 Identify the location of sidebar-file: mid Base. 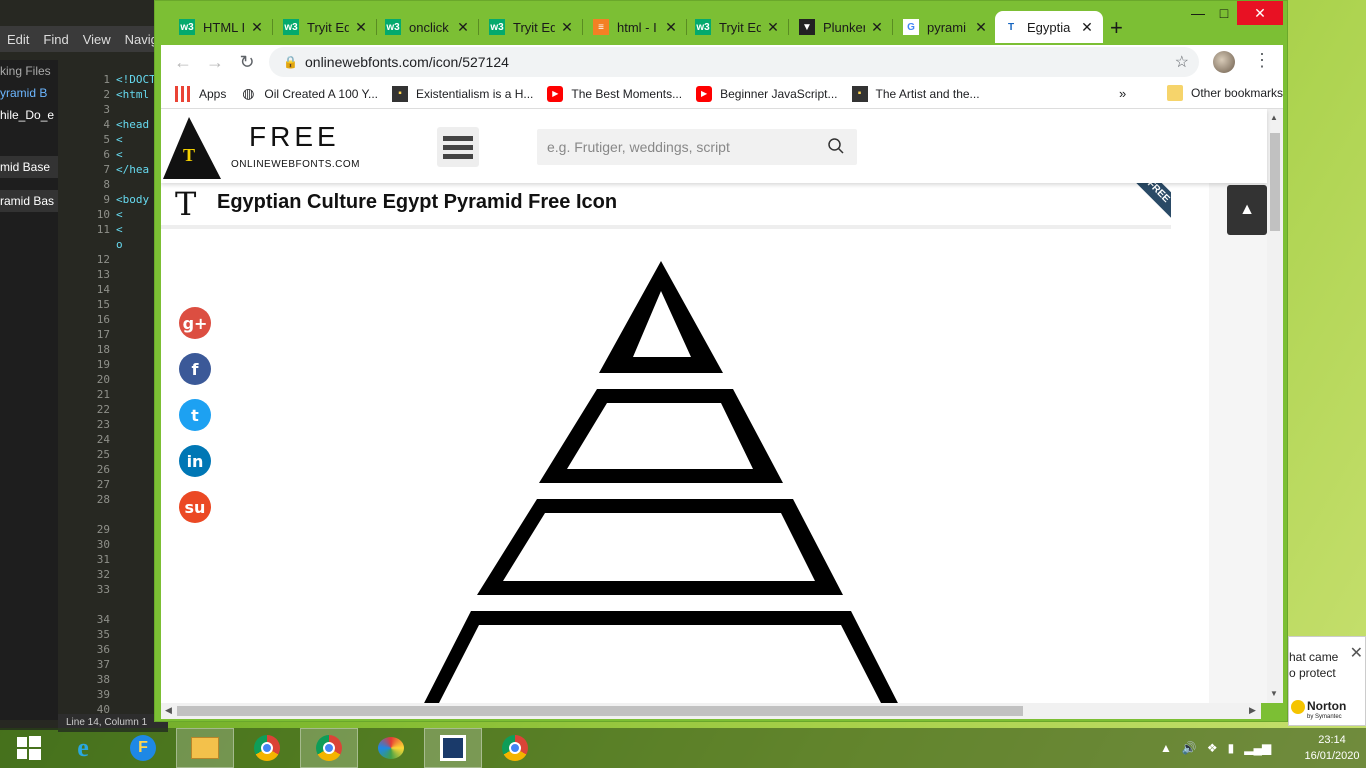
(29, 167).